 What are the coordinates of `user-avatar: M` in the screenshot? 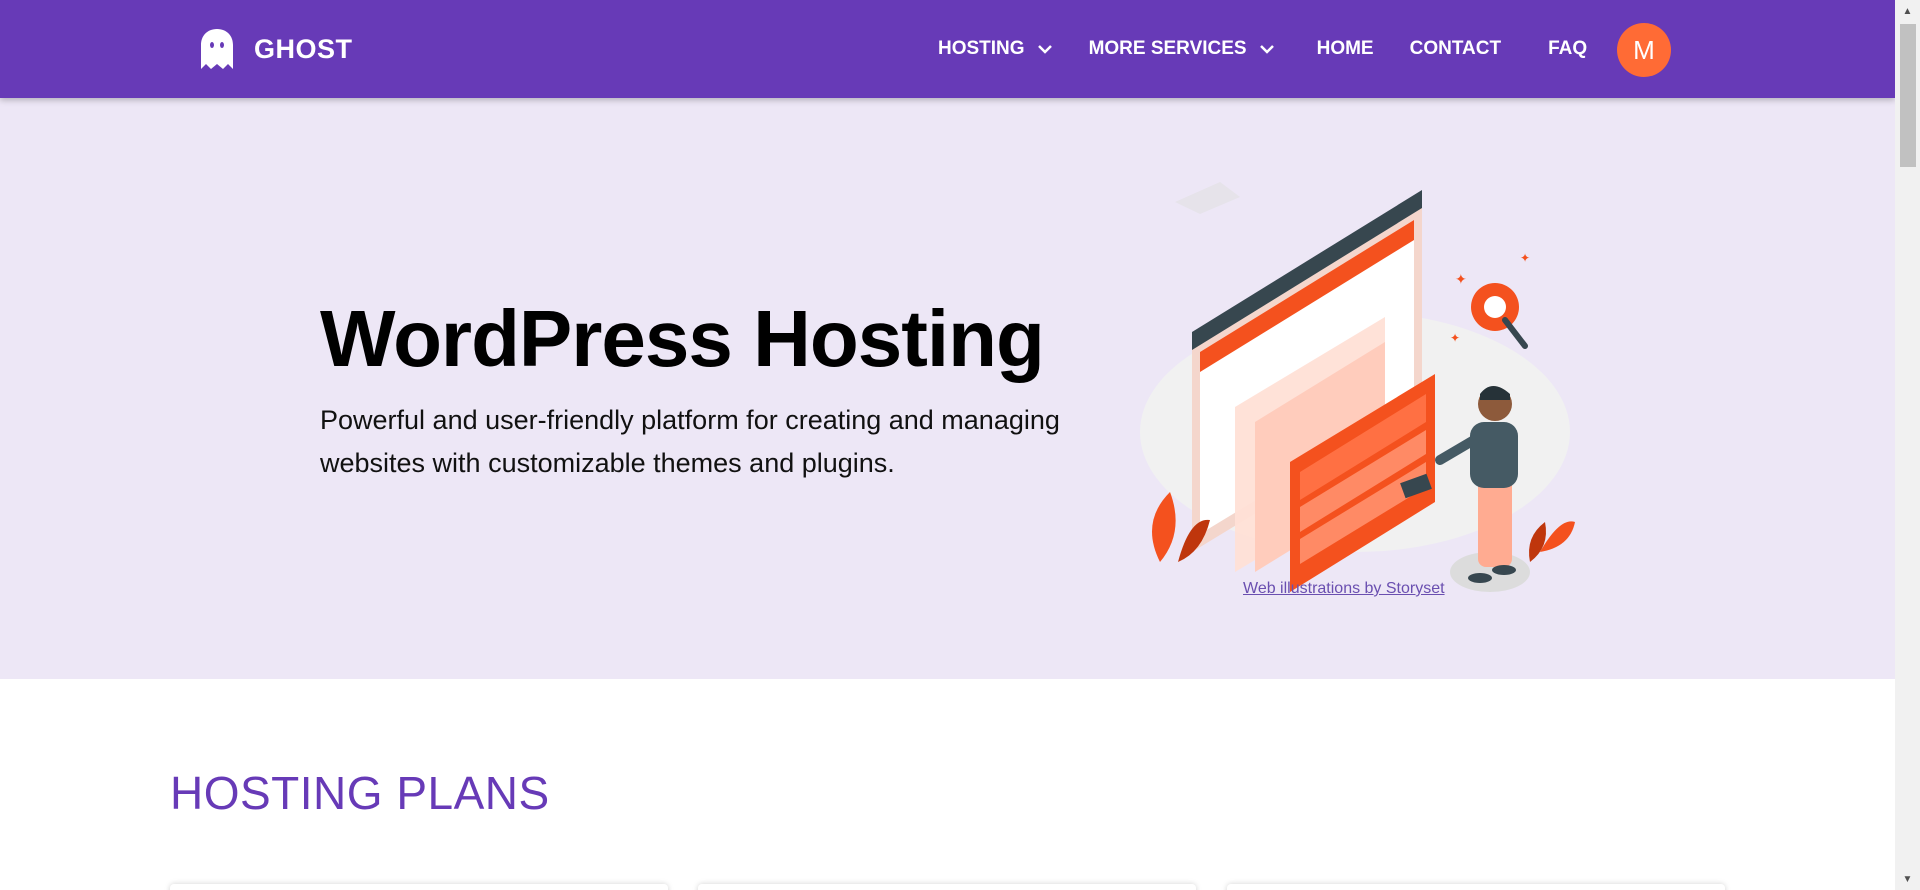 It's located at (1644, 50).